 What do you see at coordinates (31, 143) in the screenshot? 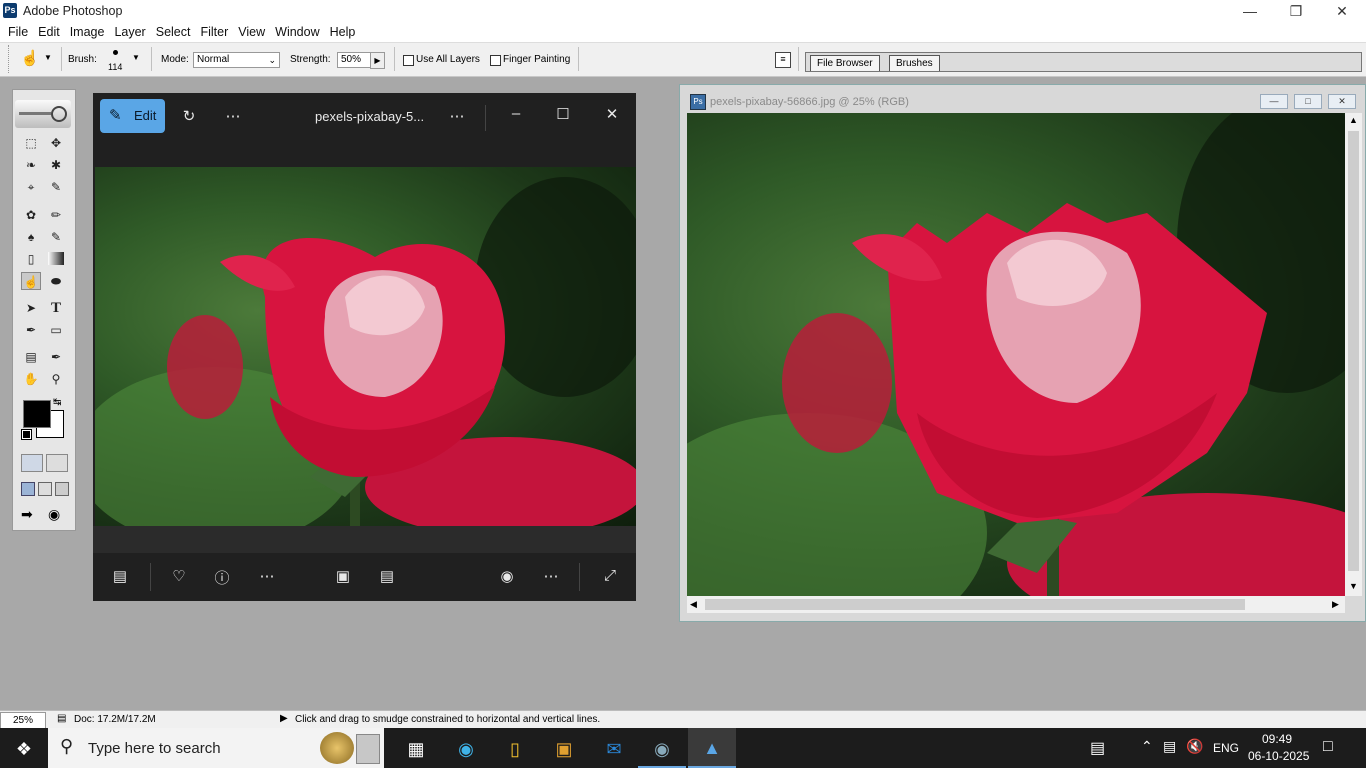
I see `marquee-tool-icon: ⬚` at bounding box center [31, 143].